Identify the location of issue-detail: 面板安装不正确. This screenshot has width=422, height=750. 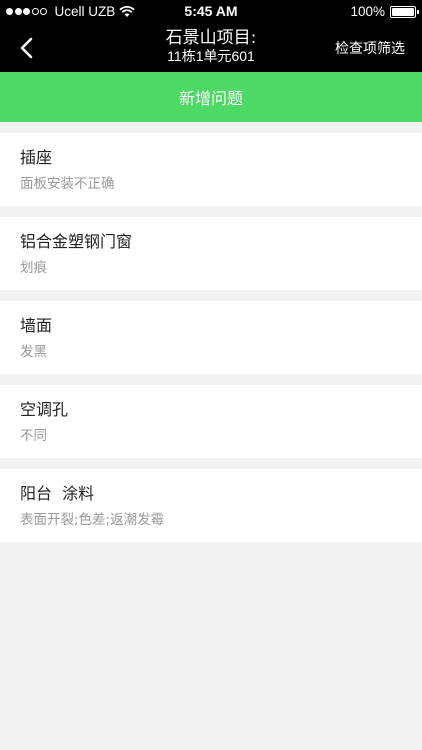
(67, 184).